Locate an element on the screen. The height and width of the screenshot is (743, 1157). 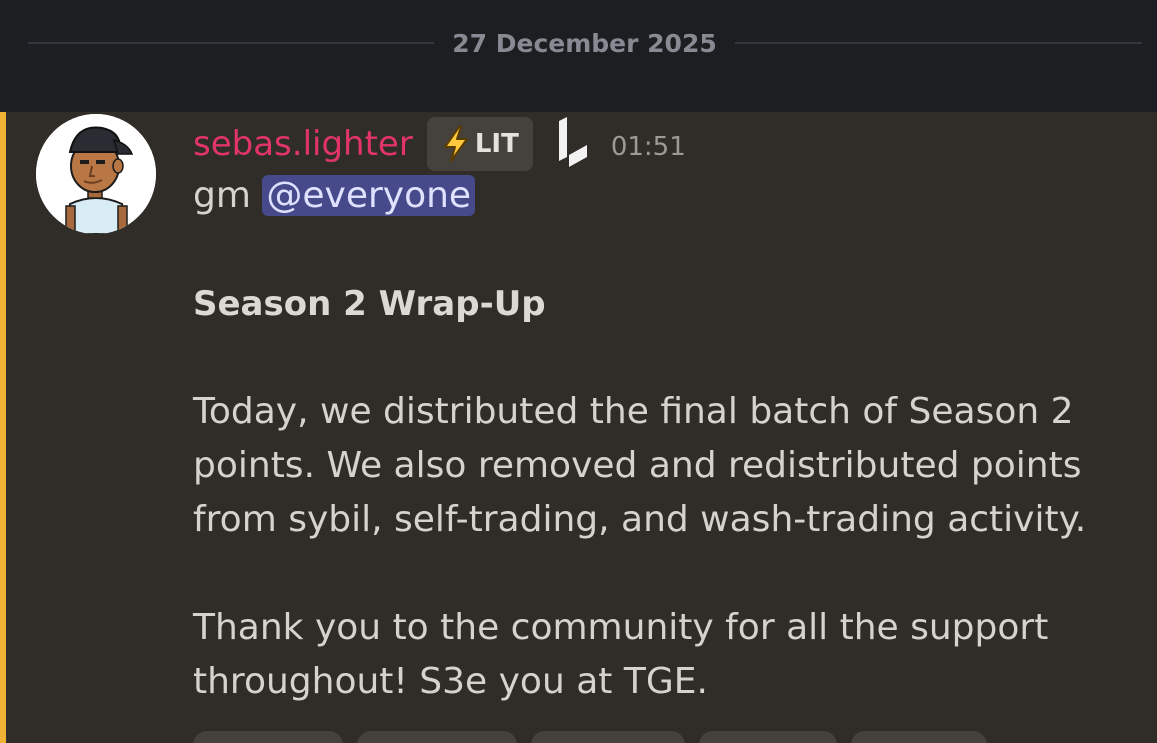
role-tag: LIT is located at coordinates (479, 144).